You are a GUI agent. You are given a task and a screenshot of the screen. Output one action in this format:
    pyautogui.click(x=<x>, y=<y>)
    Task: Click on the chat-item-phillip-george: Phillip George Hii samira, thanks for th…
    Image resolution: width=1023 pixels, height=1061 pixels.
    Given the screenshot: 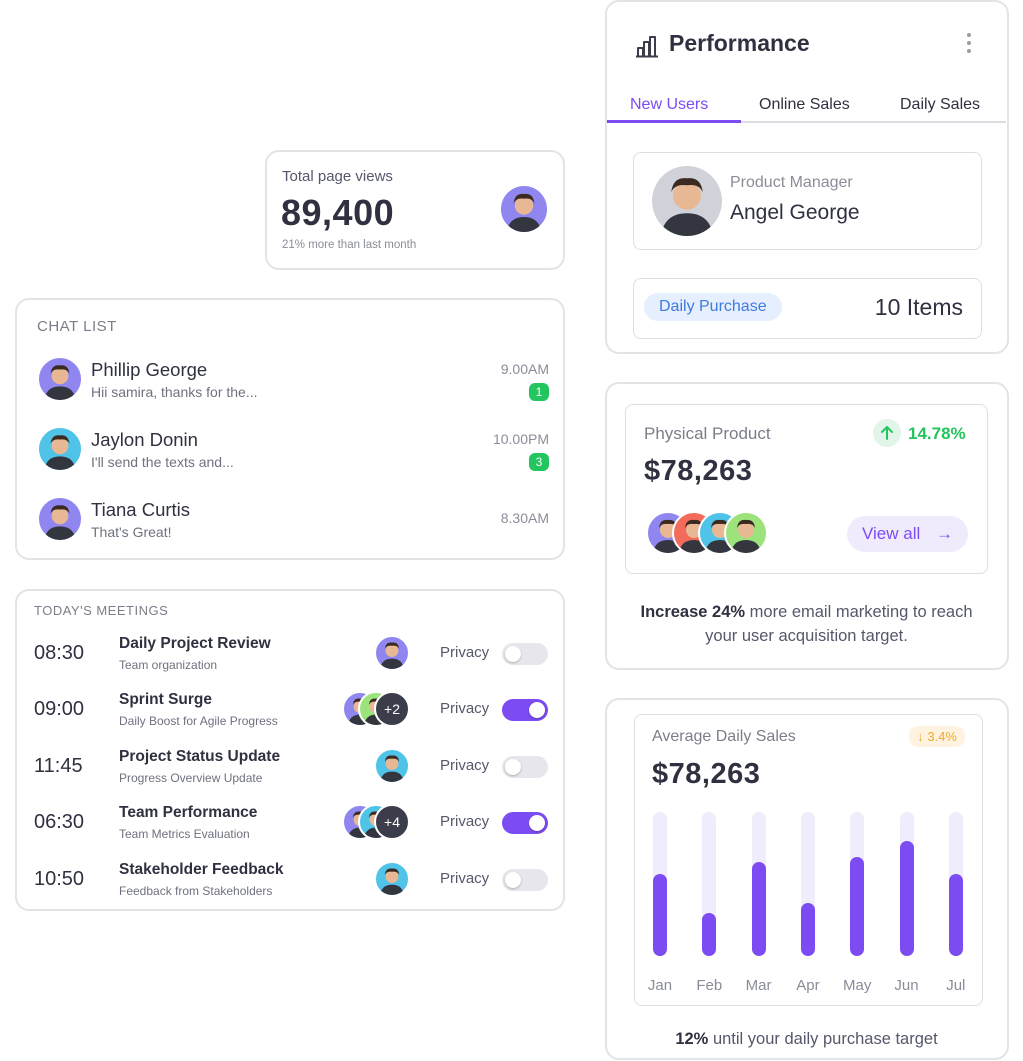 What is the action you would take?
    pyautogui.click(x=290, y=387)
    